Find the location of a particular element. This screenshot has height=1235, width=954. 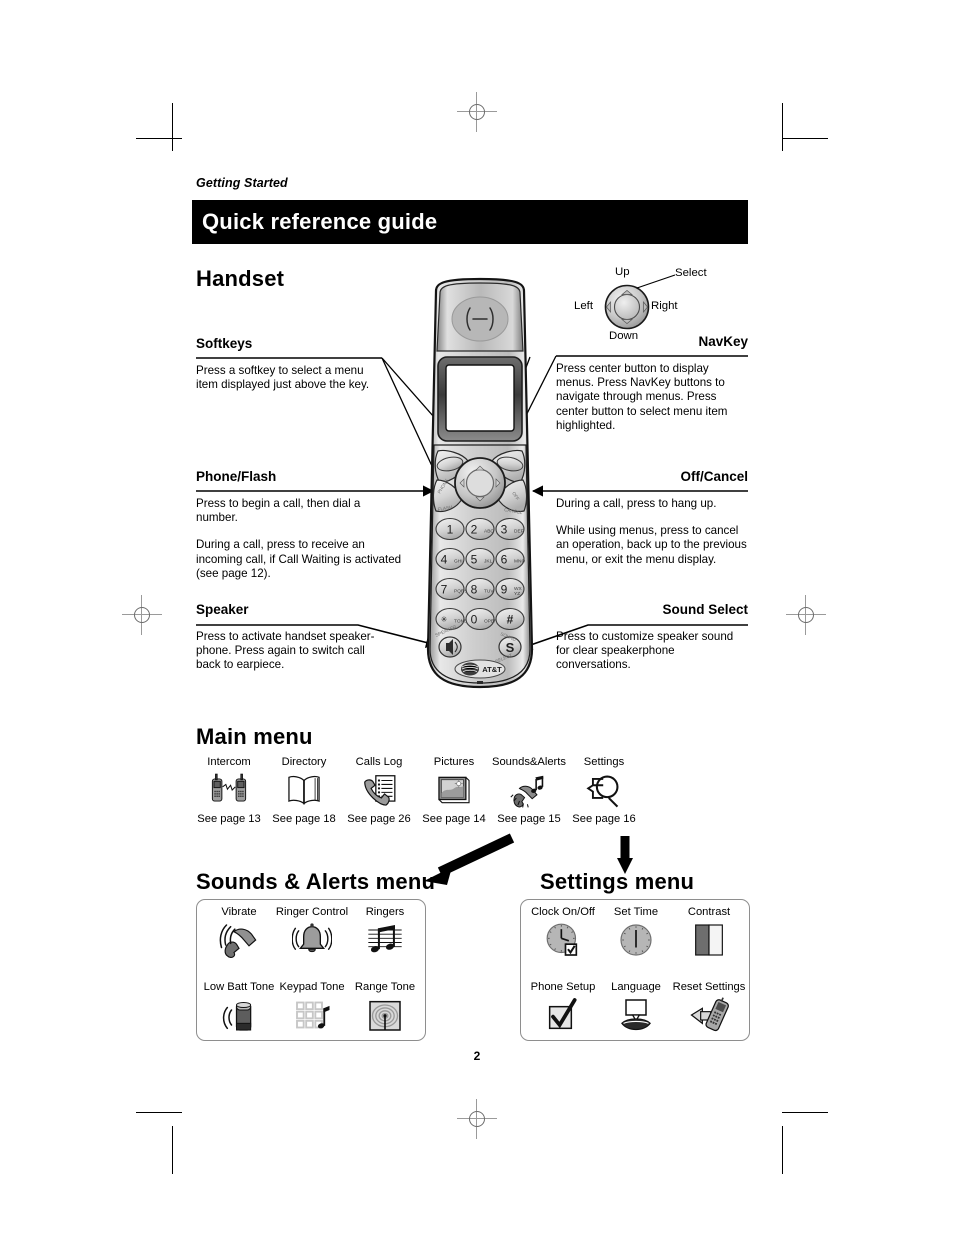

callout-off-cancel-text-1: During a call, press to hang up. is located at coordinates (636, 503).